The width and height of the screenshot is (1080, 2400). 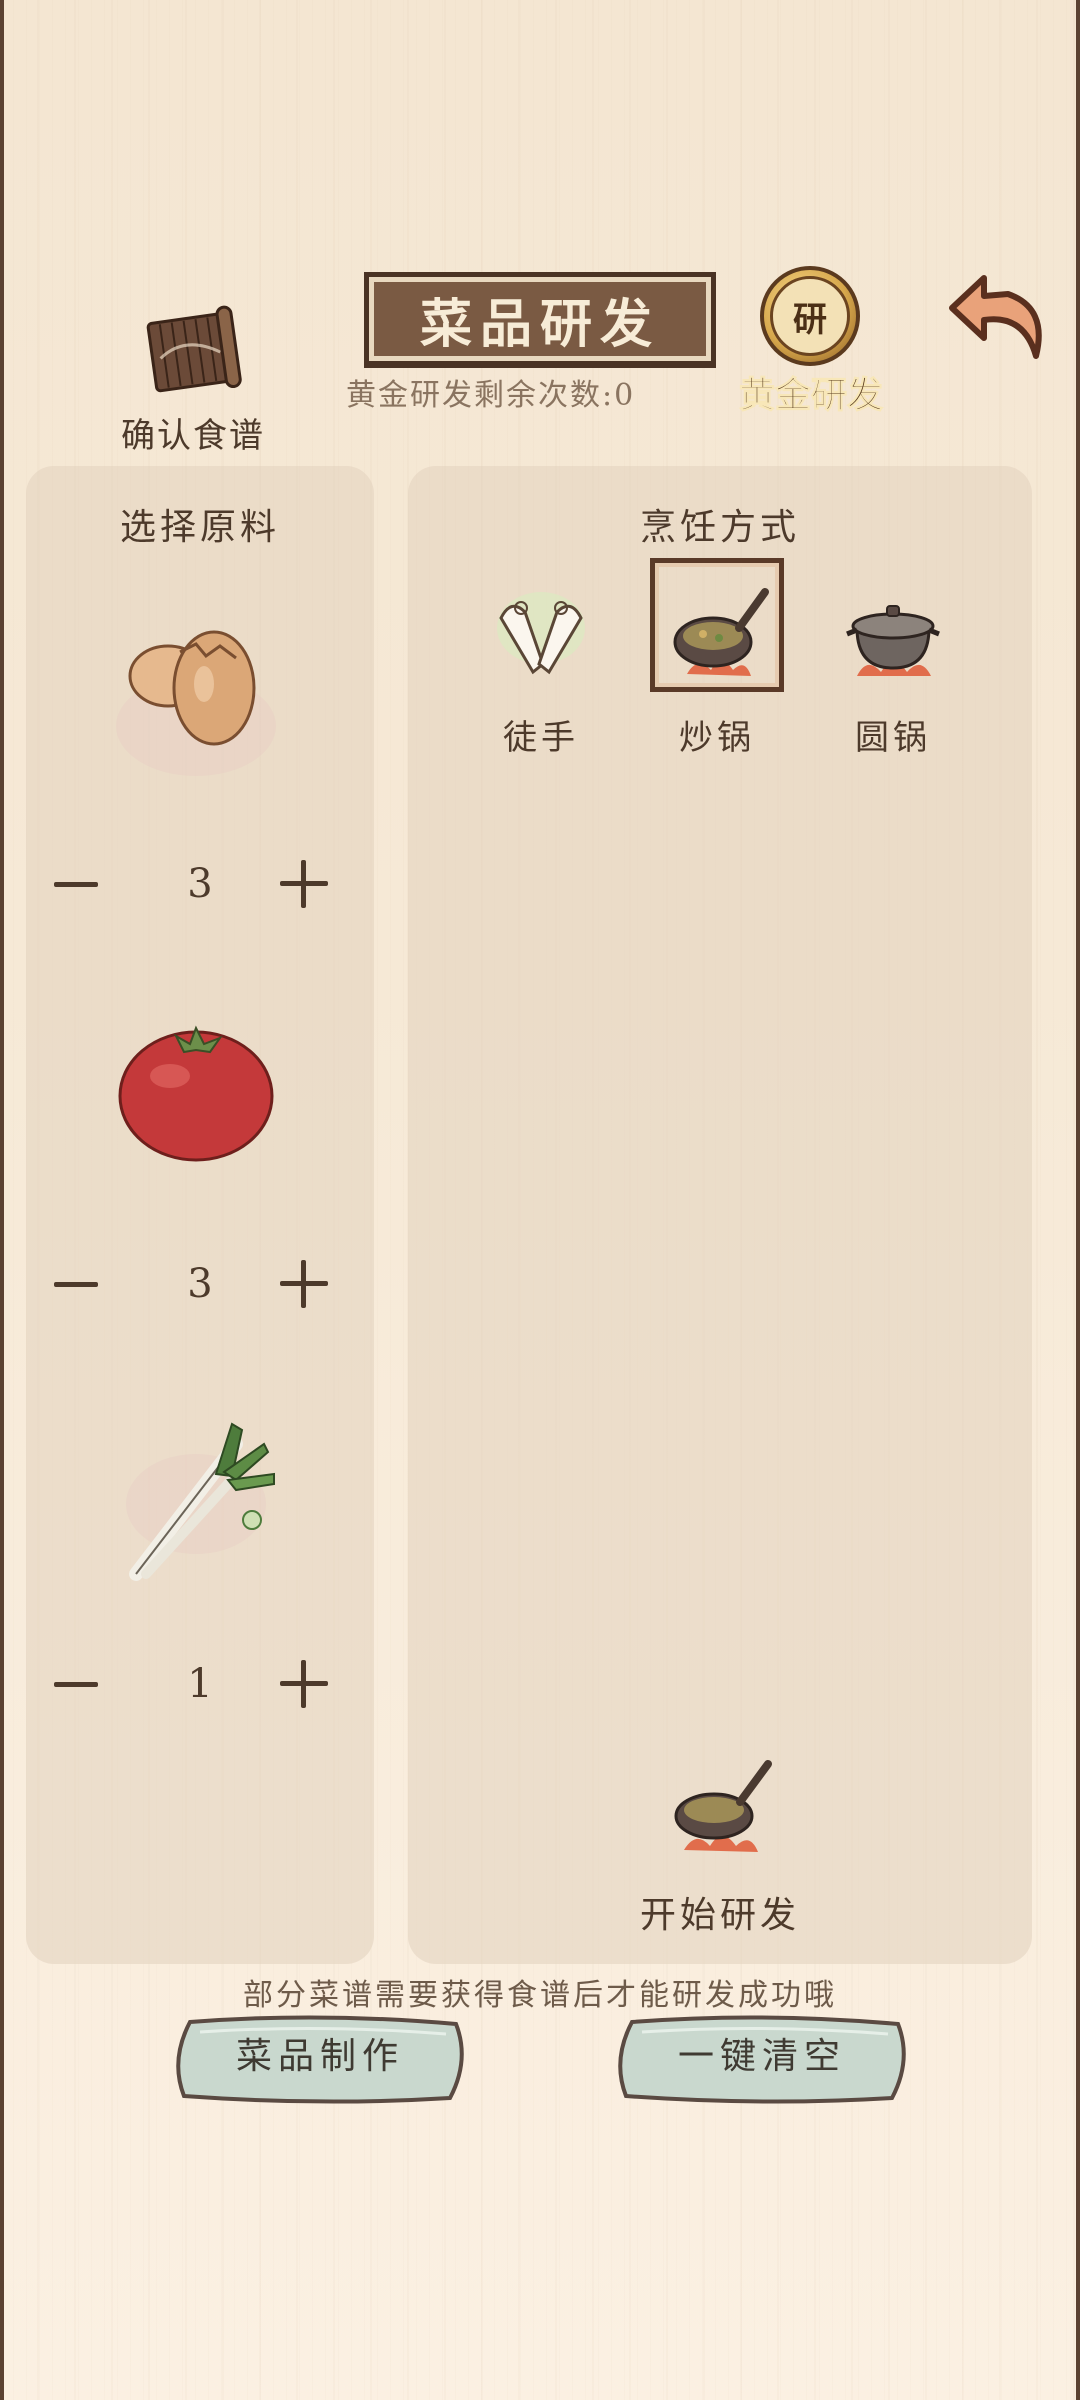 What do you see at coordinates (541, 633) in the screenshot?
I see `bare-hands-icon` at bounding box center [541, 633].